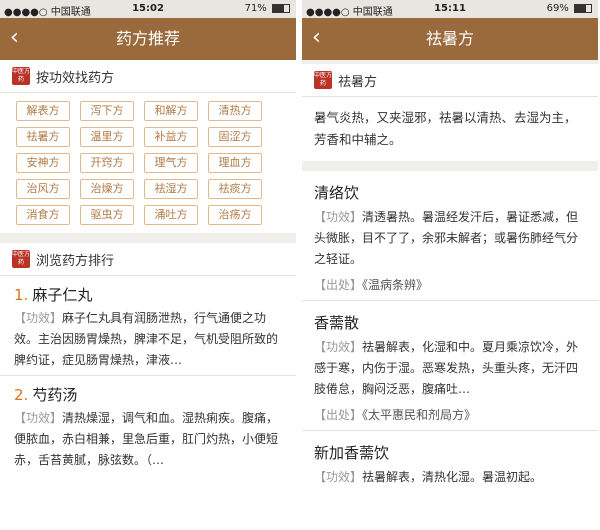 The width and height of the screenshot is (600, 530). Describe the element at coordinates (43, 111) in the screenshot. I see `effect-tag: 解表方` at that location.